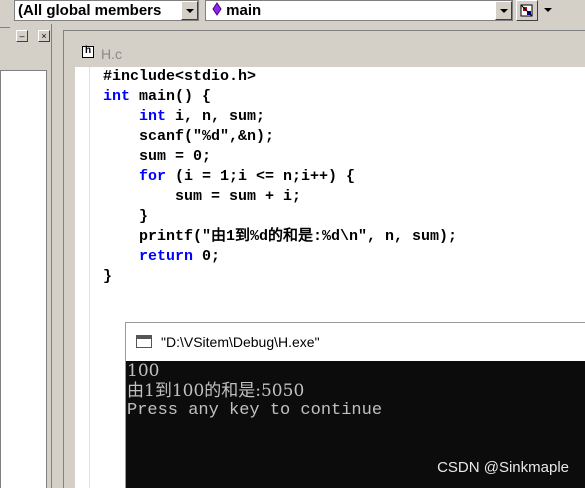 This screenshot has width=585, height=488. What do you see at coordinates (166, 256) in the screenshot?
I see `code-keyword: return` at bounding box center [166, 256].